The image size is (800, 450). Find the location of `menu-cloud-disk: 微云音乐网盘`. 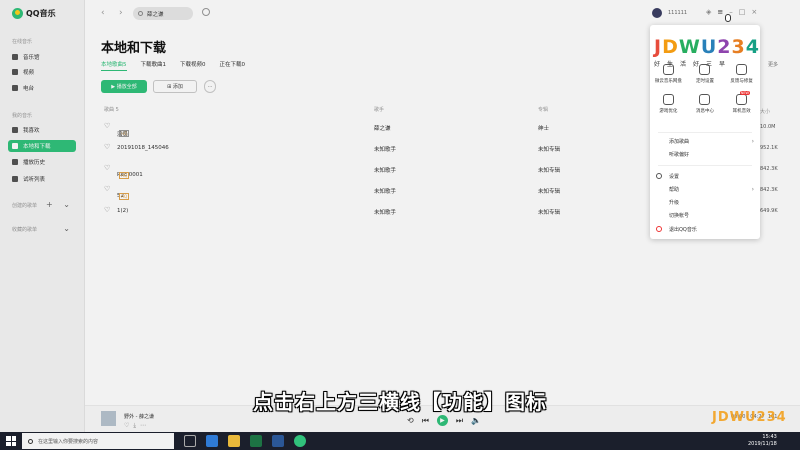

menu-cloud-disk: 微云音乐网盘 is located at coordinates (668, 74).